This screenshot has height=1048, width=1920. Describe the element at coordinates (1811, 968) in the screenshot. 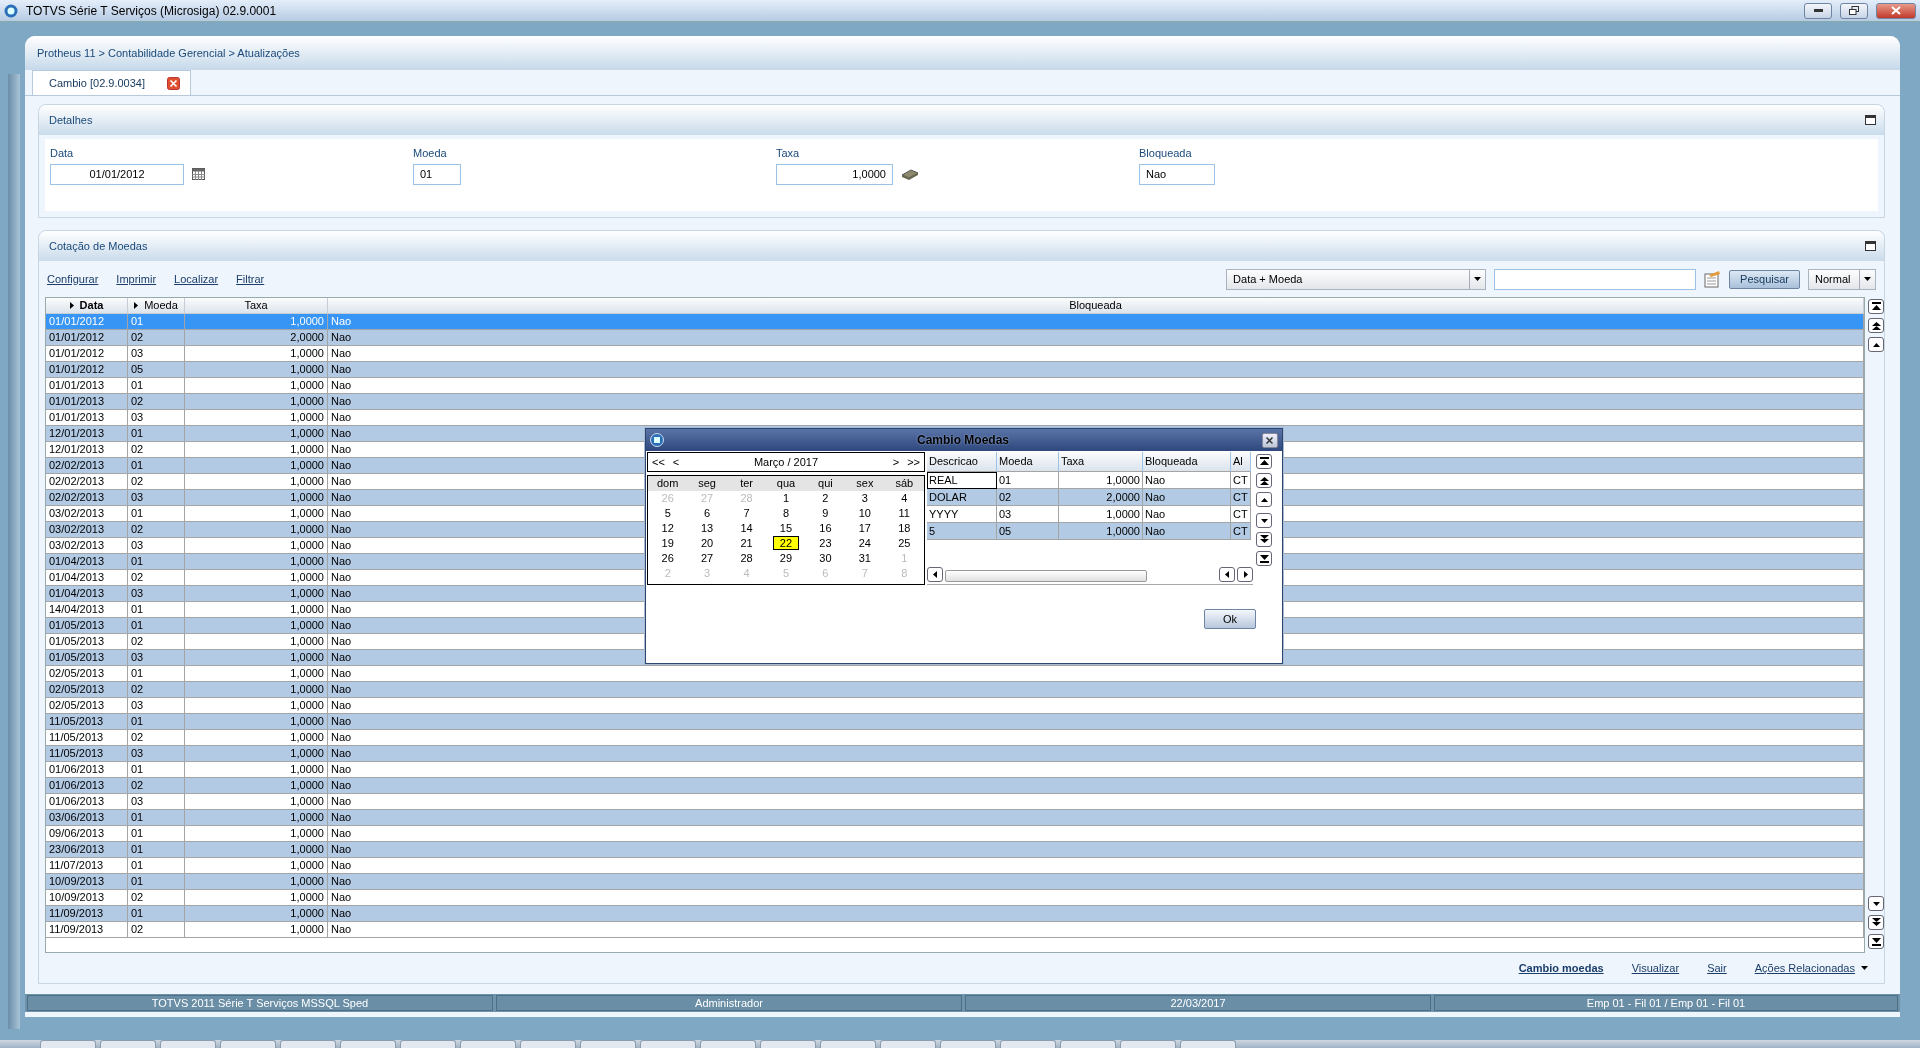

I see `action-link: Ações Relacionadas` at that location.